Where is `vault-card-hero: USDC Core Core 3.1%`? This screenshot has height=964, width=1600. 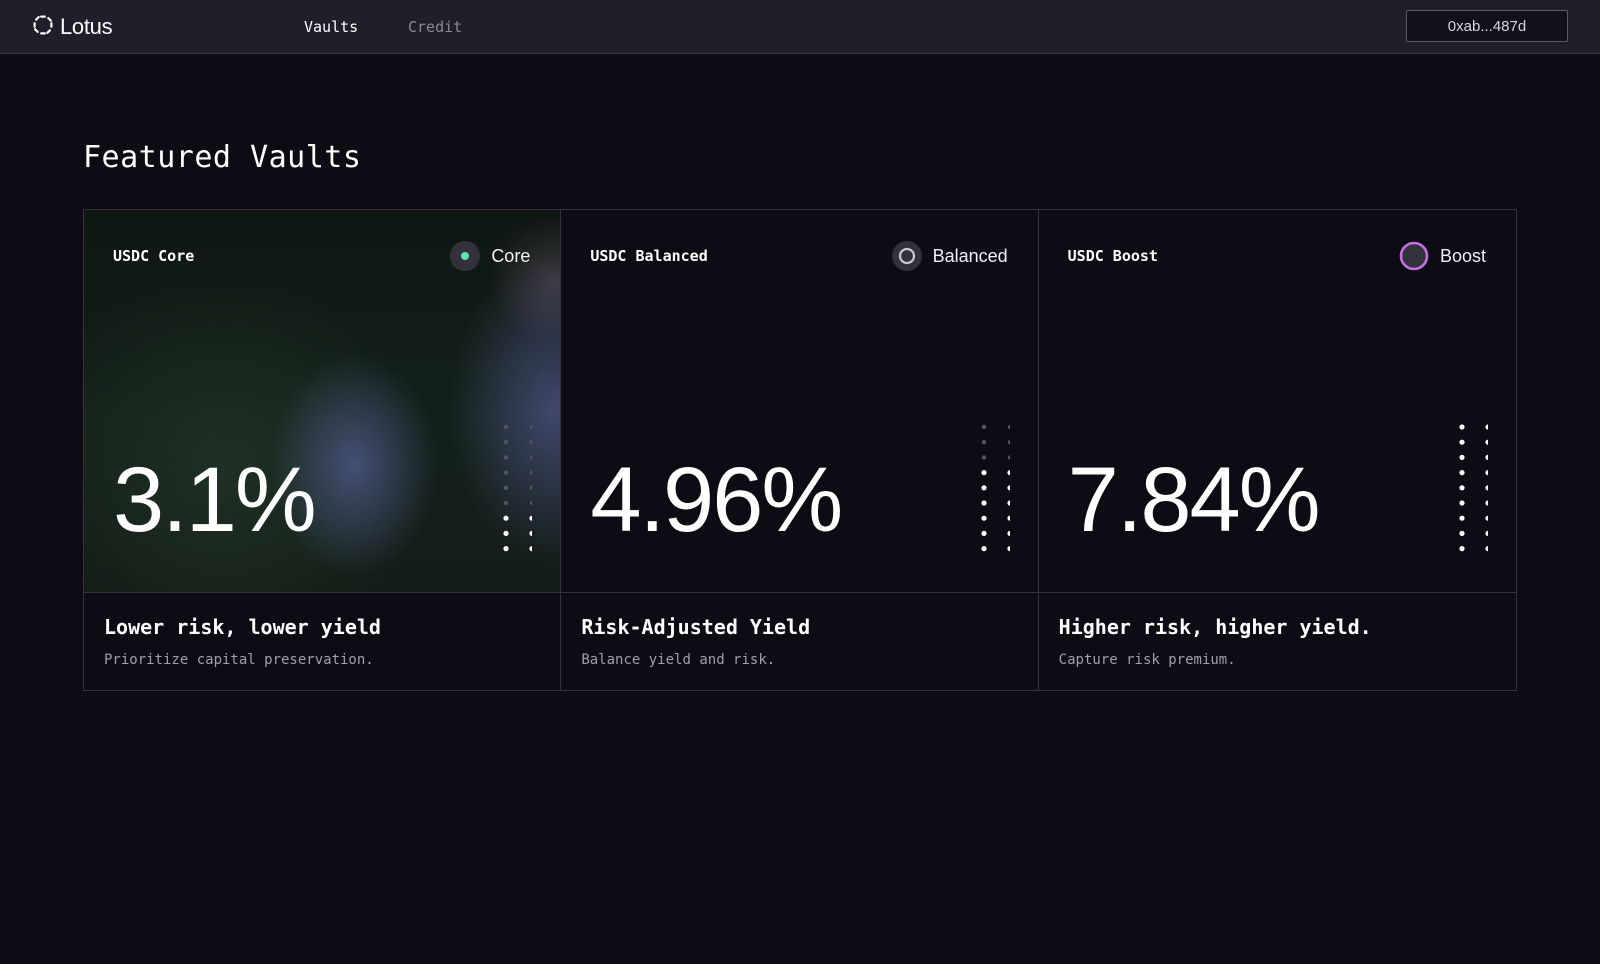 vault-card-hero: USDC Core Core 3.1% is located at coordinates (322, 401).